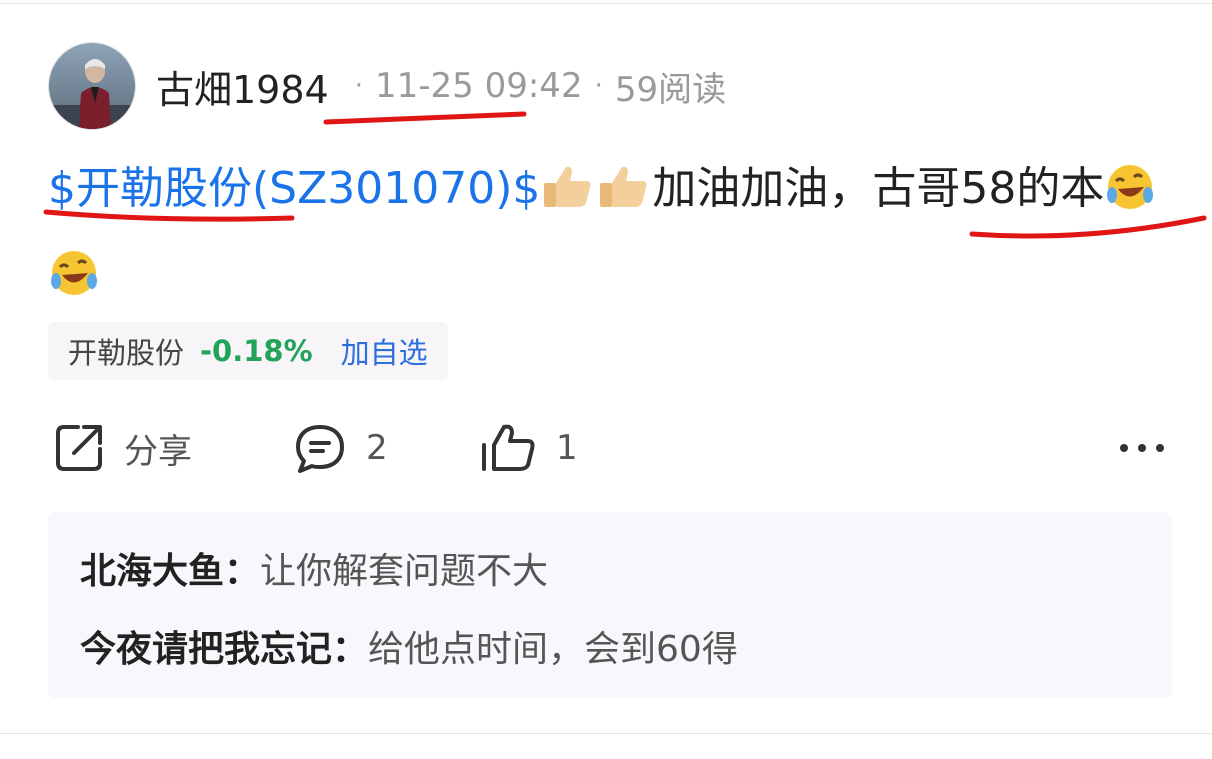 This screenshot has height=759, width=1212. What do you see at coordinates (126, 353) in the screenshot?
I see `stock-chip-name: 开勒股份` at bounding box center [126, 353].